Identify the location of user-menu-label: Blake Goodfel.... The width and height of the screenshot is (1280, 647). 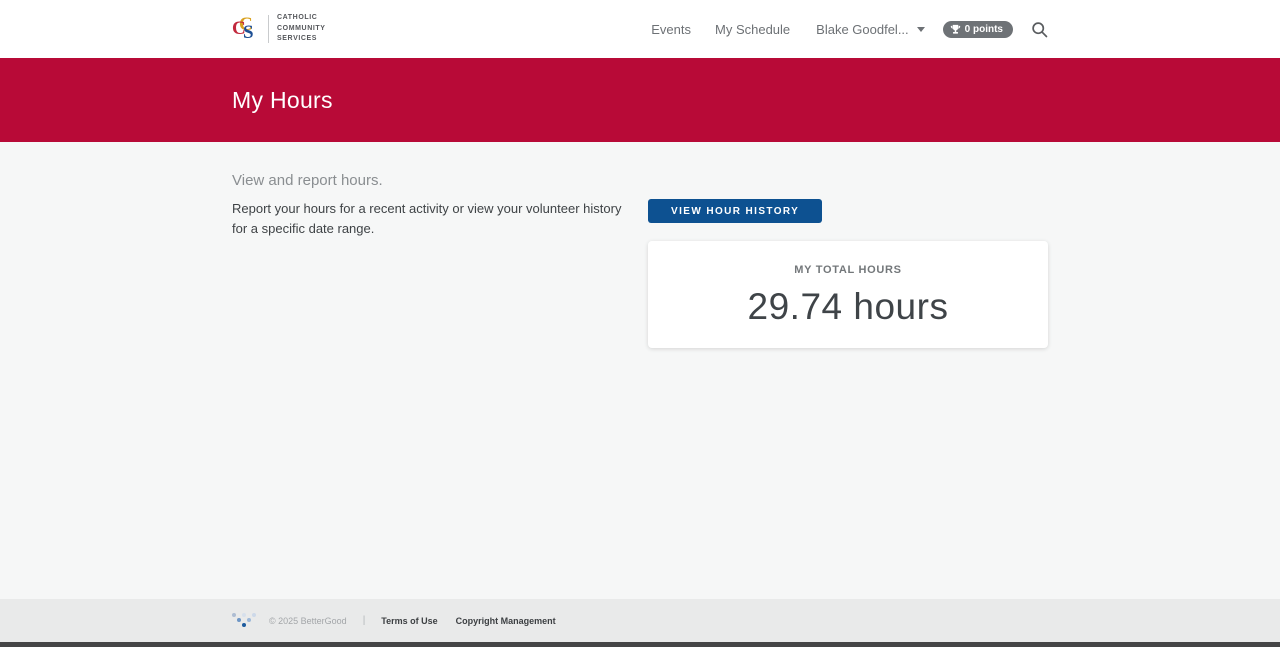
(862, 29).